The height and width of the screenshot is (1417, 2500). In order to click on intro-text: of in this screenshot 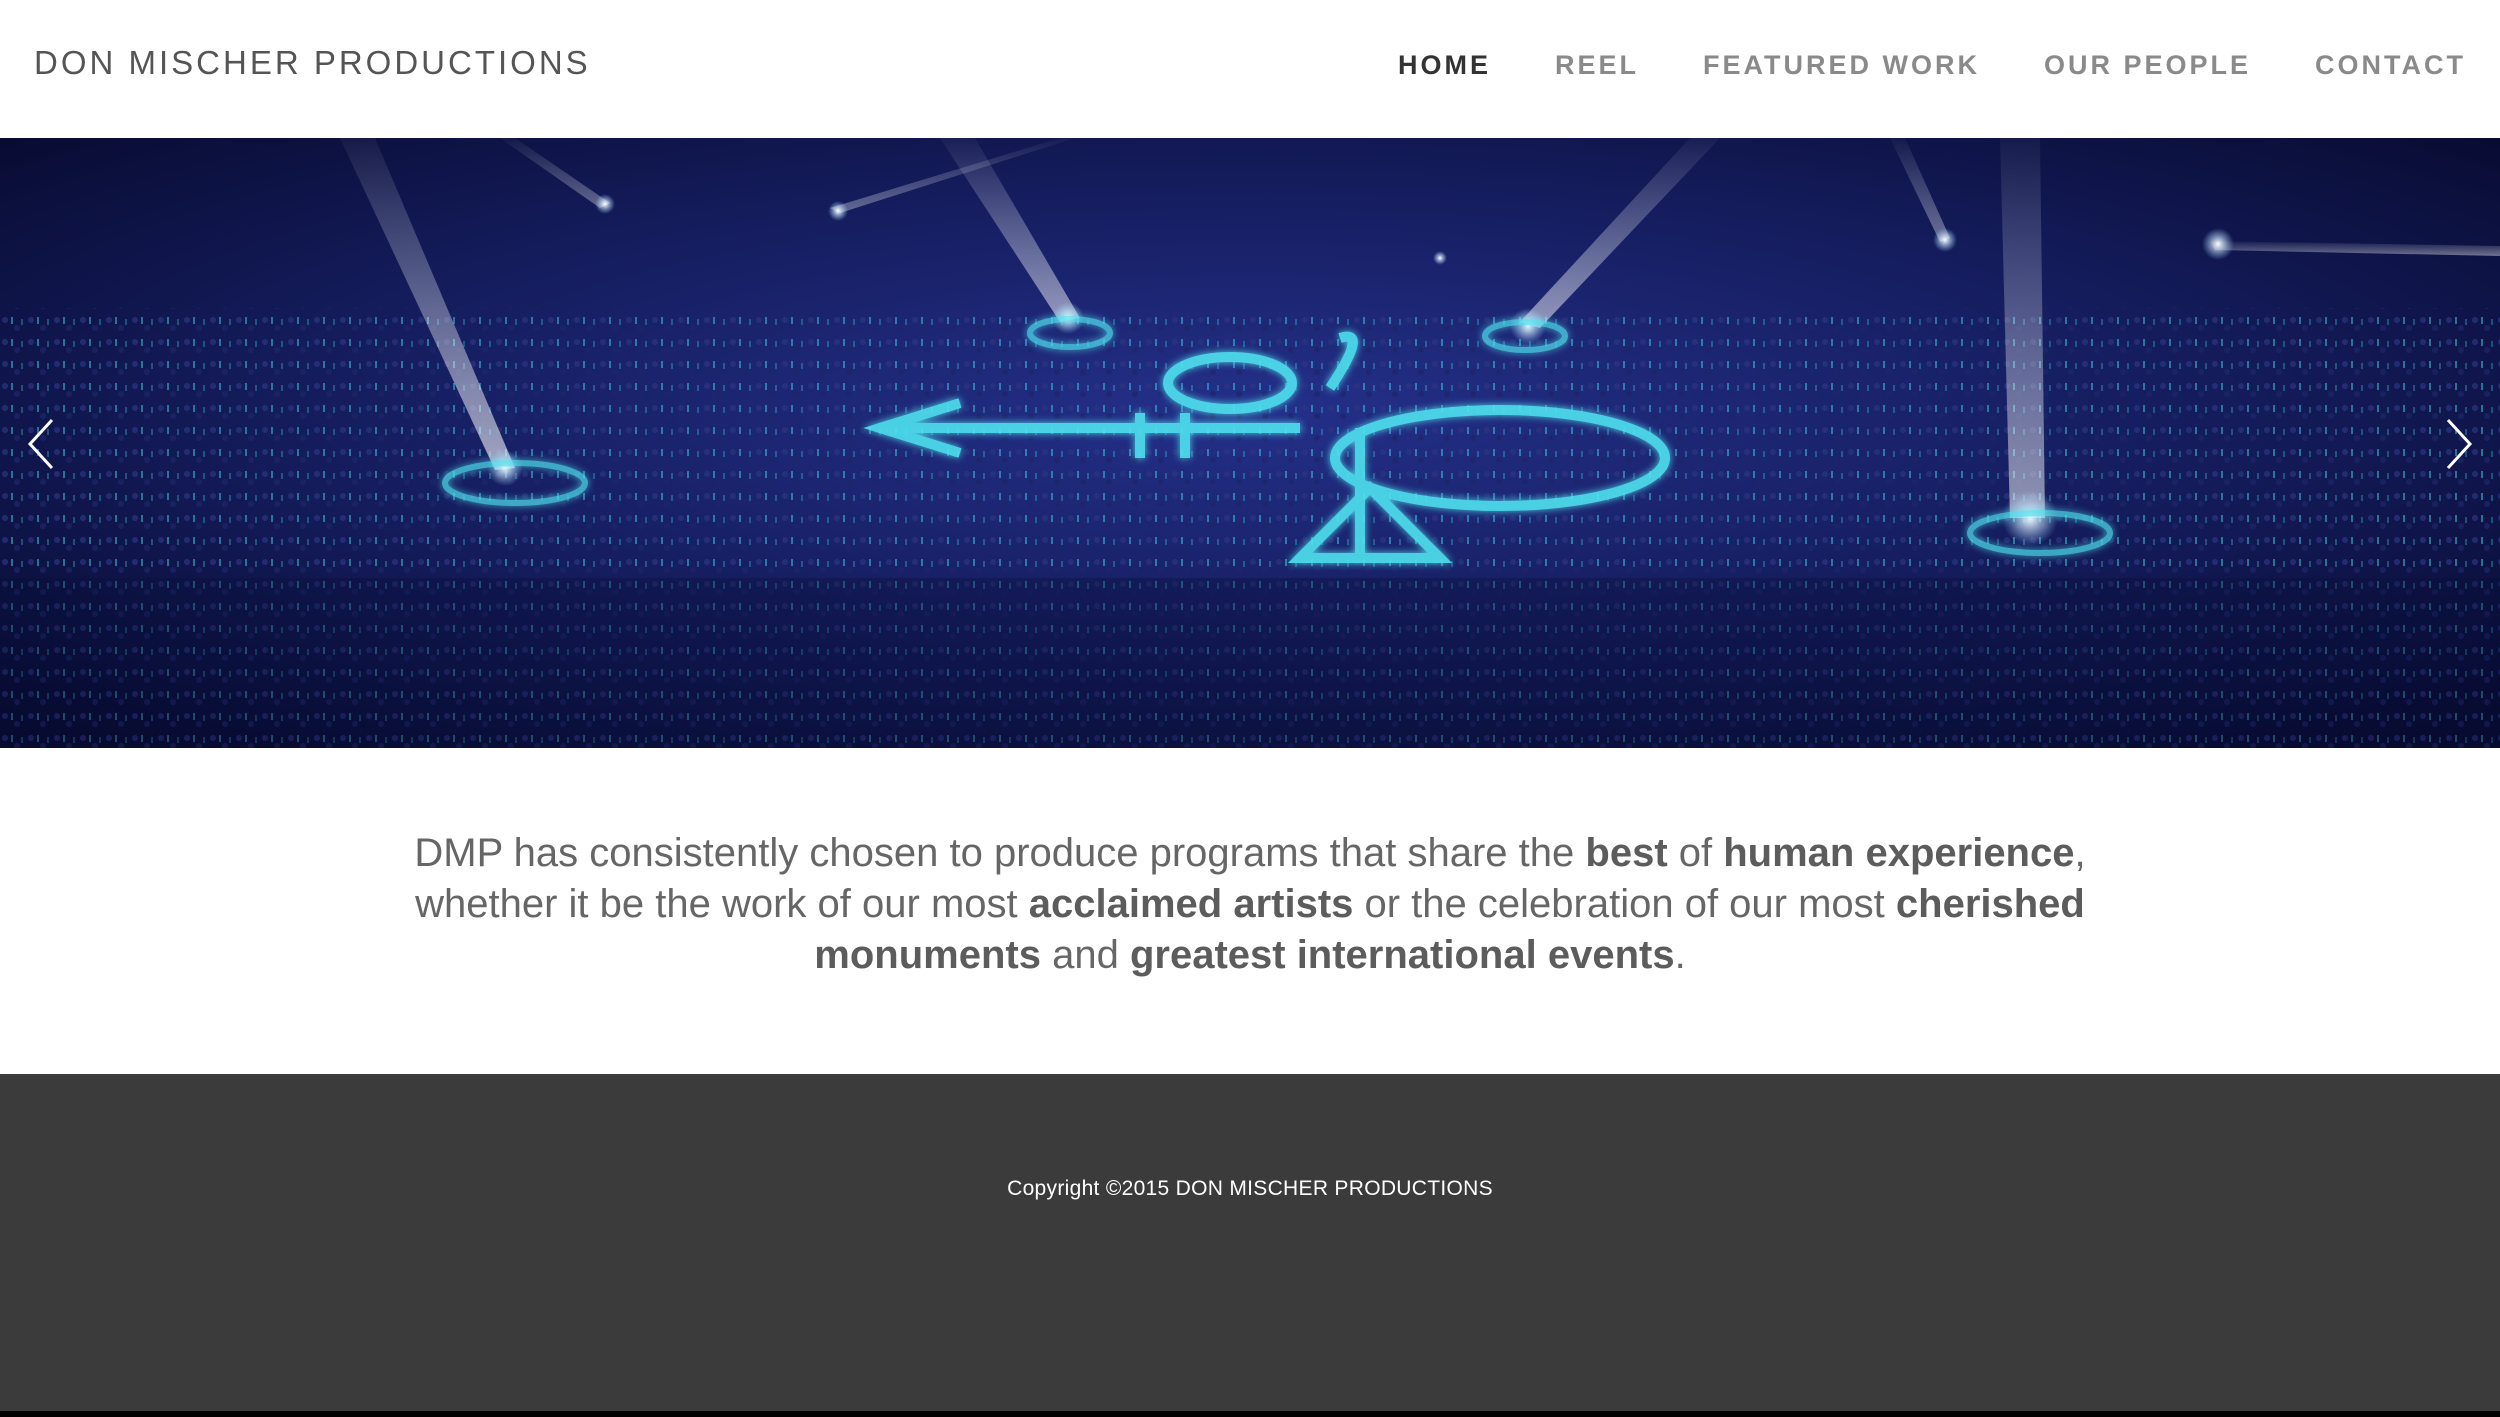, I will do `click(1695, 853)`.